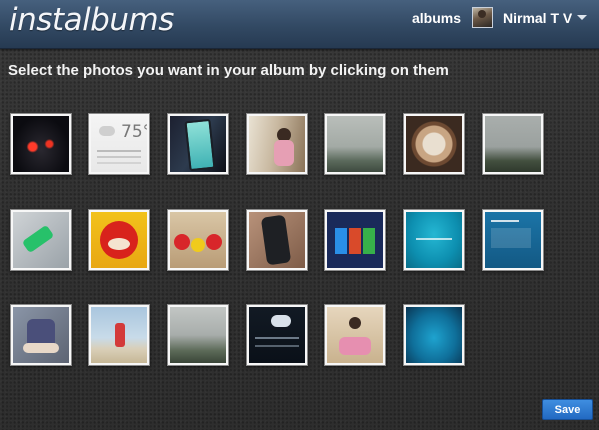  What do you see at coordinates (277, 335) in the screenshot?
I see `photo-weather-app` at bounding box center [277, 335].